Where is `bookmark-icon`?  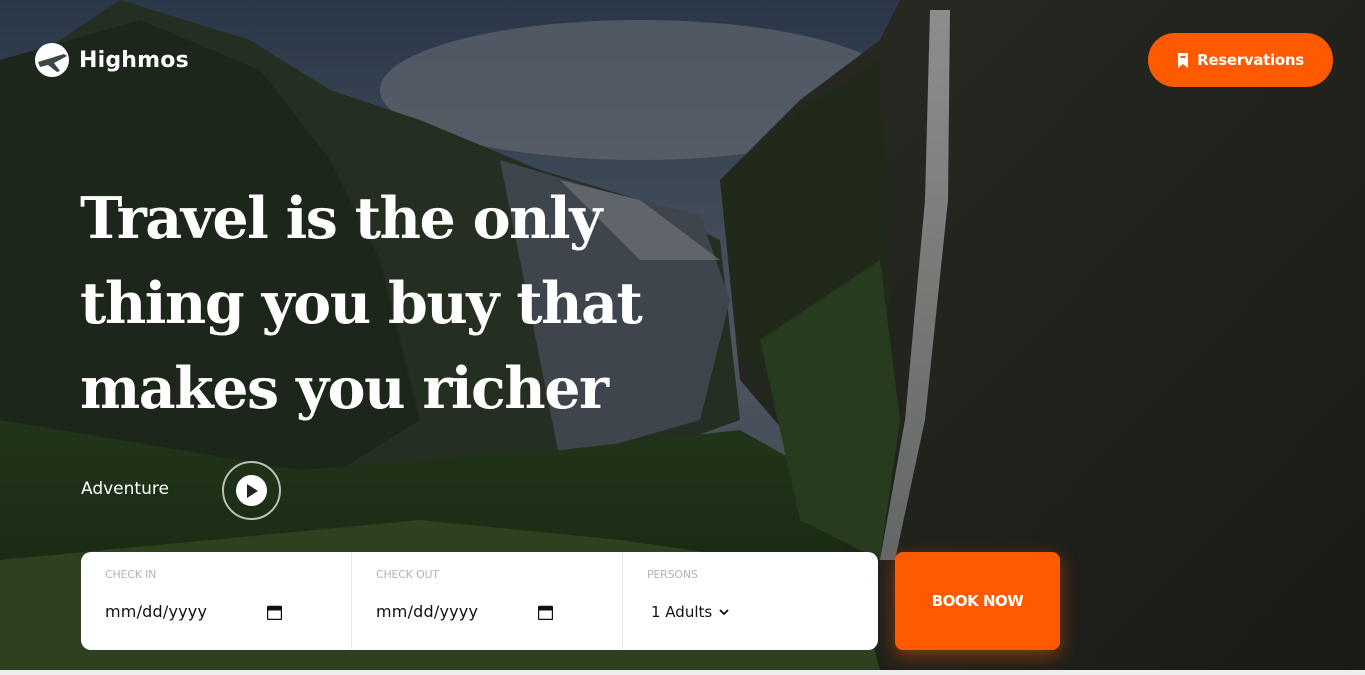 bookmark-icon is located at coordinates (1183, 60).